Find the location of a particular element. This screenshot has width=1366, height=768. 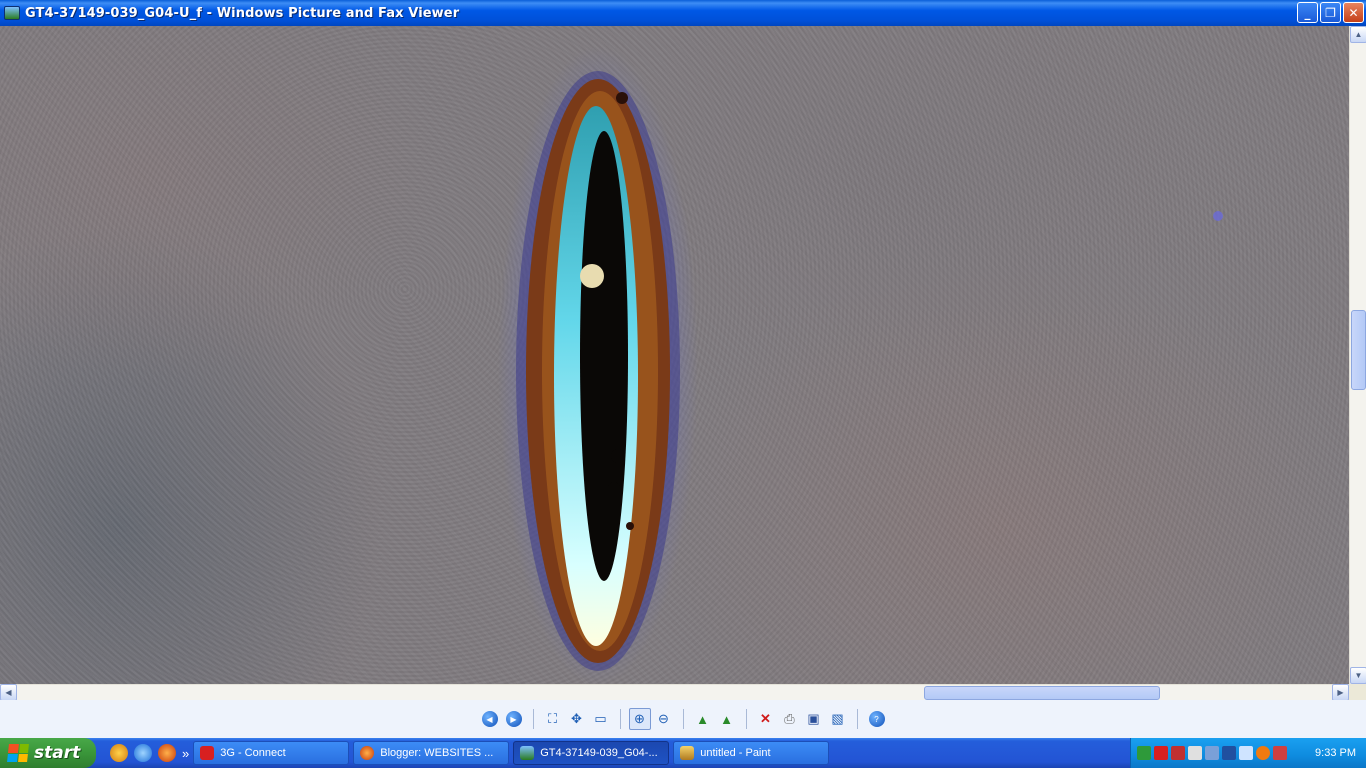

taskbar-item-3g-connect: 3G - Connect is located at coordinates (271, 753).